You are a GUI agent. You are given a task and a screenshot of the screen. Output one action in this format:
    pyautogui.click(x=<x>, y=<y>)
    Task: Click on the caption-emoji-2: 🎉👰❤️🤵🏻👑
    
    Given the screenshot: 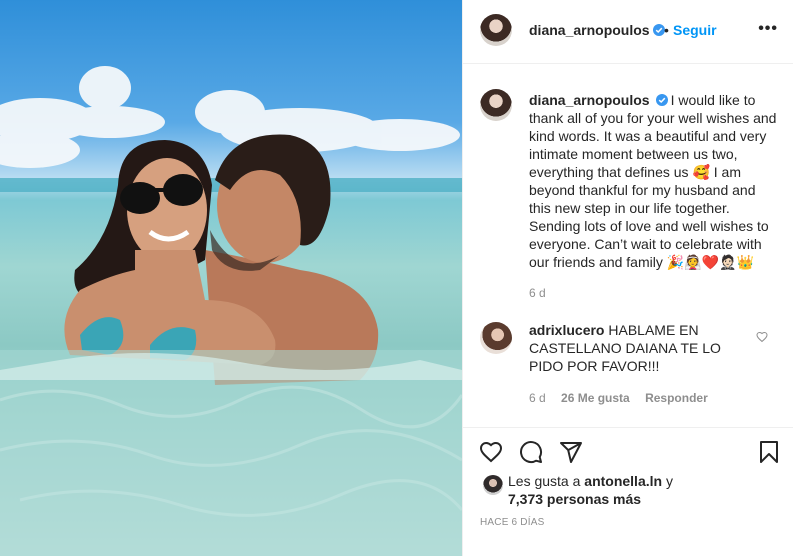 What is the action you would take?
    pyautogui.click(x=710, y=262)
    